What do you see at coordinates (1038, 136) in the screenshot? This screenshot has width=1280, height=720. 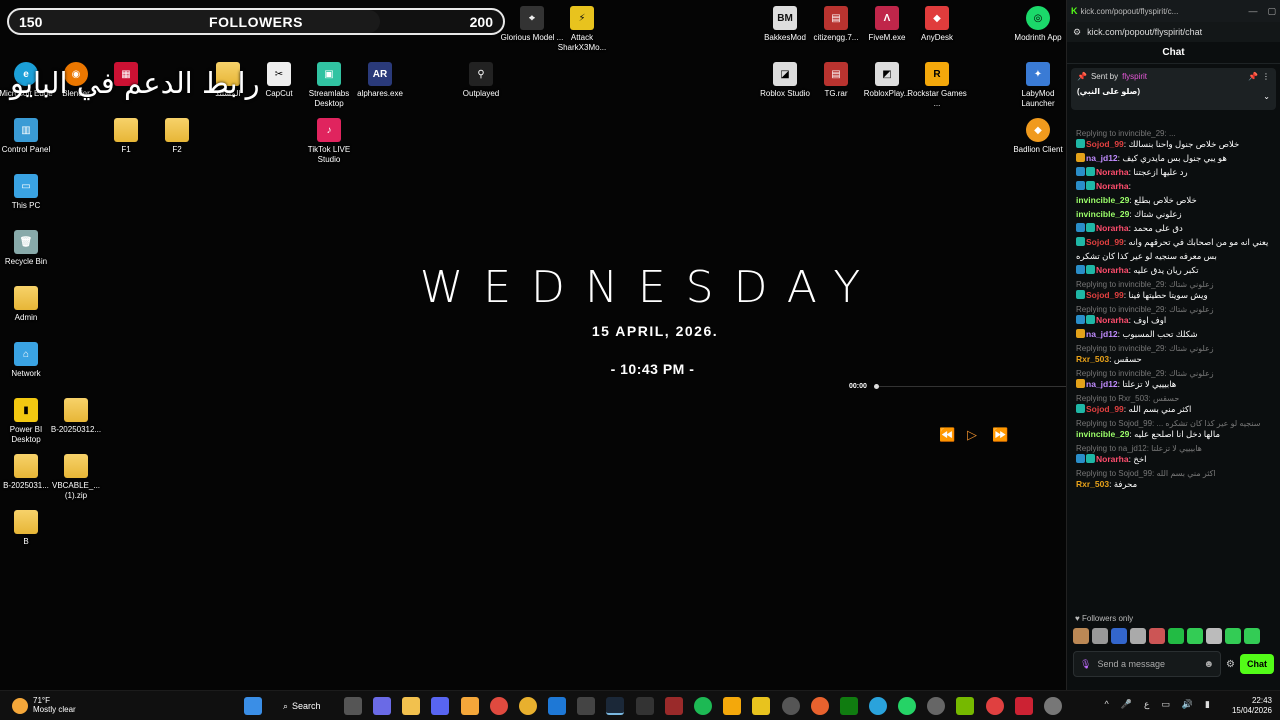 I see `desktop-icon-badlion: ◆ Badlion Client` at bounding box center [1038, 136].